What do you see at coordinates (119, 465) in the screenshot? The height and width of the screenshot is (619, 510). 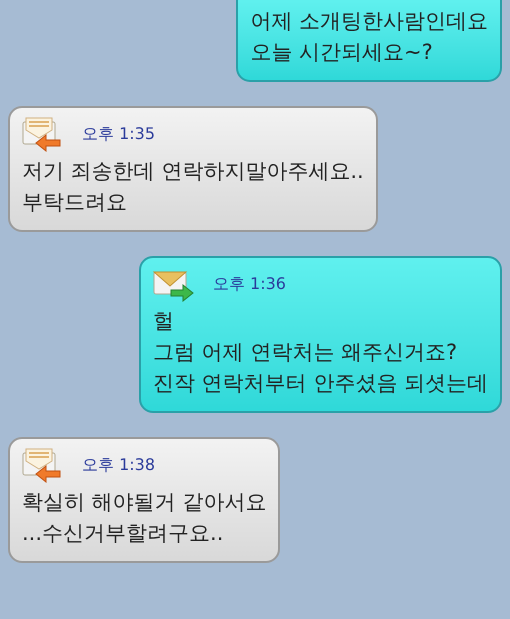 I see `message-time: 오후 1:38` at bounding box center [119, 465].